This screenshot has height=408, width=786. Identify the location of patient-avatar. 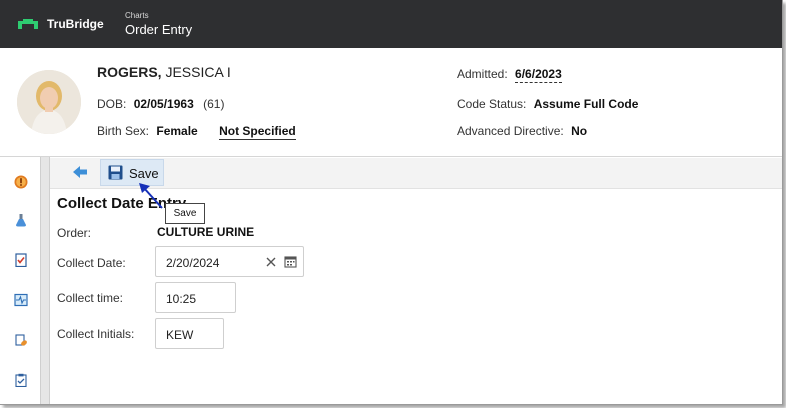
(49, 102).